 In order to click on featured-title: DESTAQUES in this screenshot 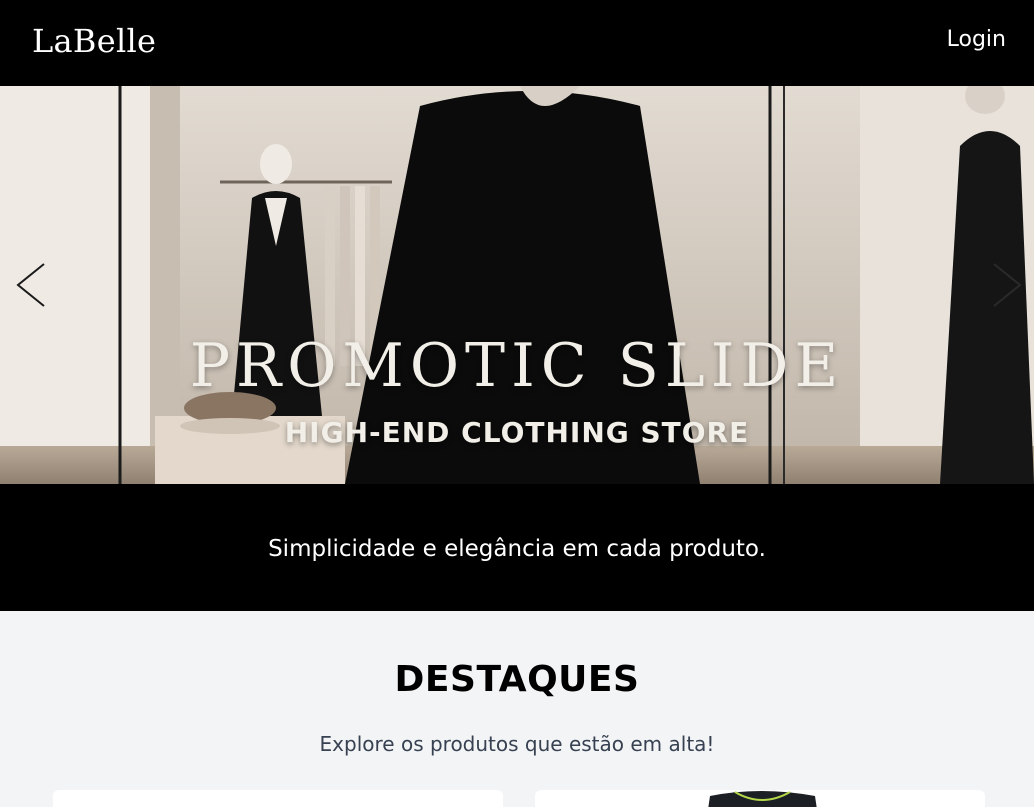, I will do `click(517, 679)`.